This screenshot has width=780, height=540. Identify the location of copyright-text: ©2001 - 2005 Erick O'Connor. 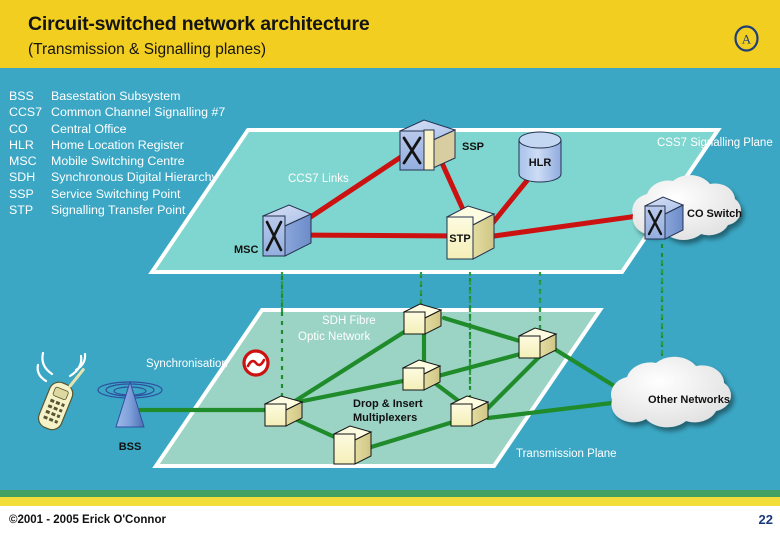
(87, 520).